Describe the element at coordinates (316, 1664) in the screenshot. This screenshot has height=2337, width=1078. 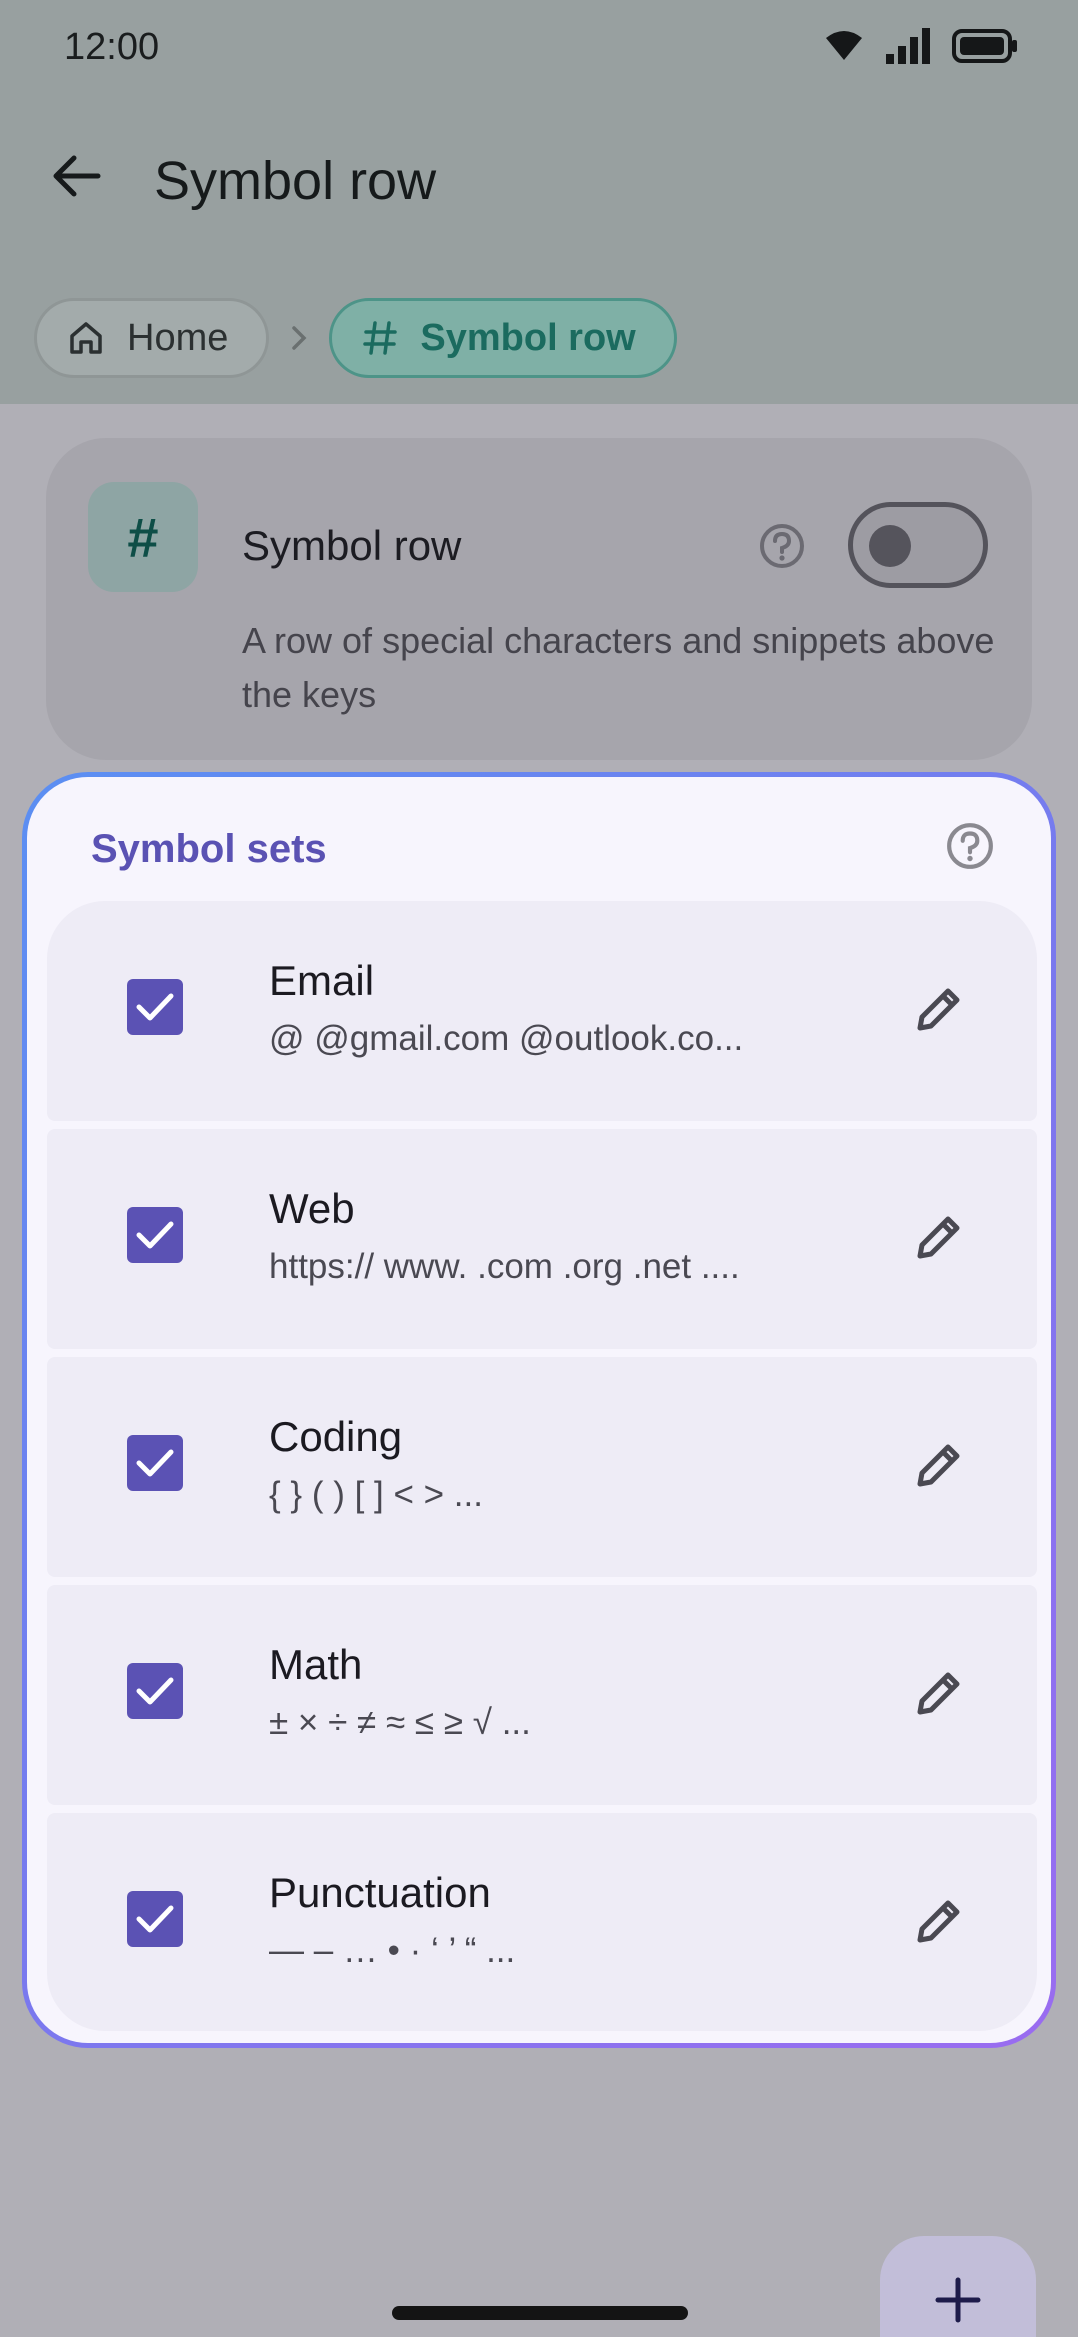
I see `symbol-set-name: Math` at that location.